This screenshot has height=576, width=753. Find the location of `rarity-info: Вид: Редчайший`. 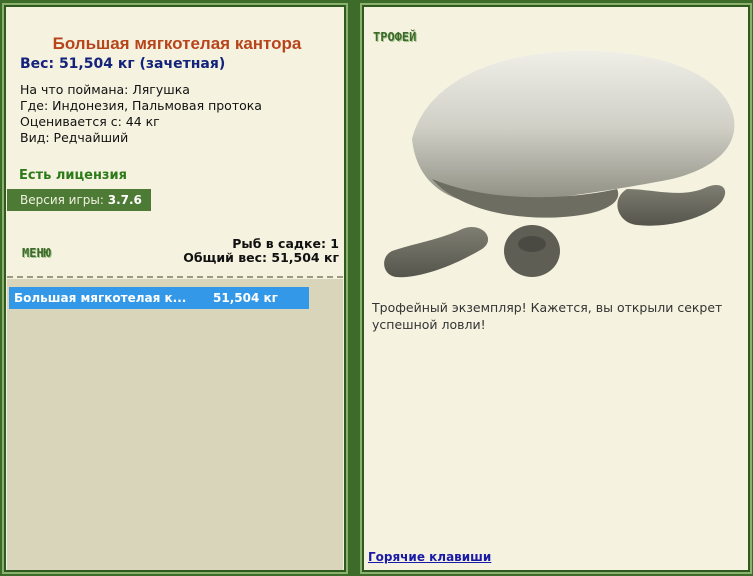

rarity-info: Вид: Редчайший is located at coordinates (74, 137).